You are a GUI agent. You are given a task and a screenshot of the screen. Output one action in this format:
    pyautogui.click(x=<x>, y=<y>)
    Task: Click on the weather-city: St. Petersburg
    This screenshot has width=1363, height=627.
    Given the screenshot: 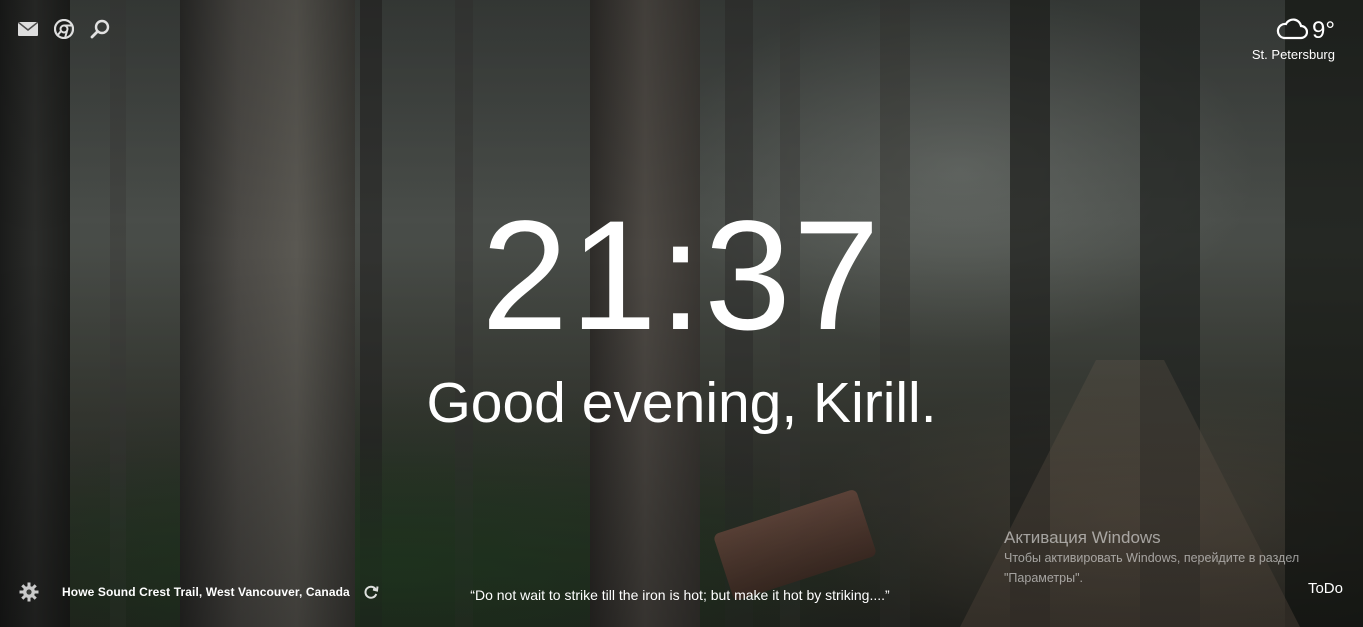 What is the action you would take?
    pyautogui.click(x=1293, y=54)
    